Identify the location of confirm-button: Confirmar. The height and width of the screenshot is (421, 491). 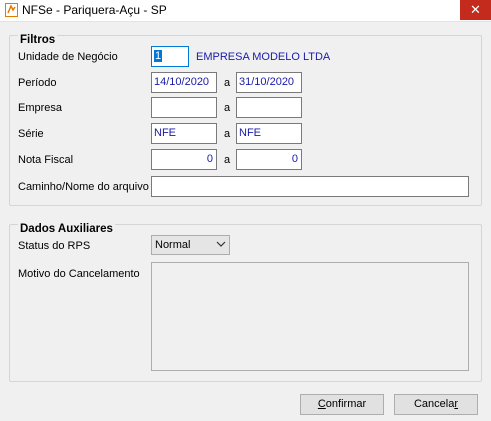
(342, 404).